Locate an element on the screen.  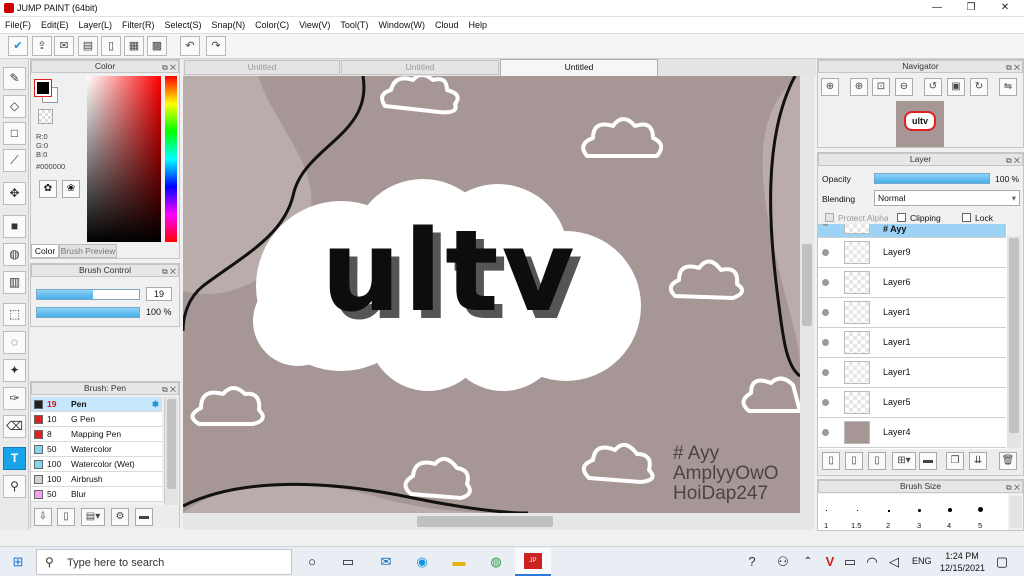
antivirus-icon: V is located at coordinates (830, 562).